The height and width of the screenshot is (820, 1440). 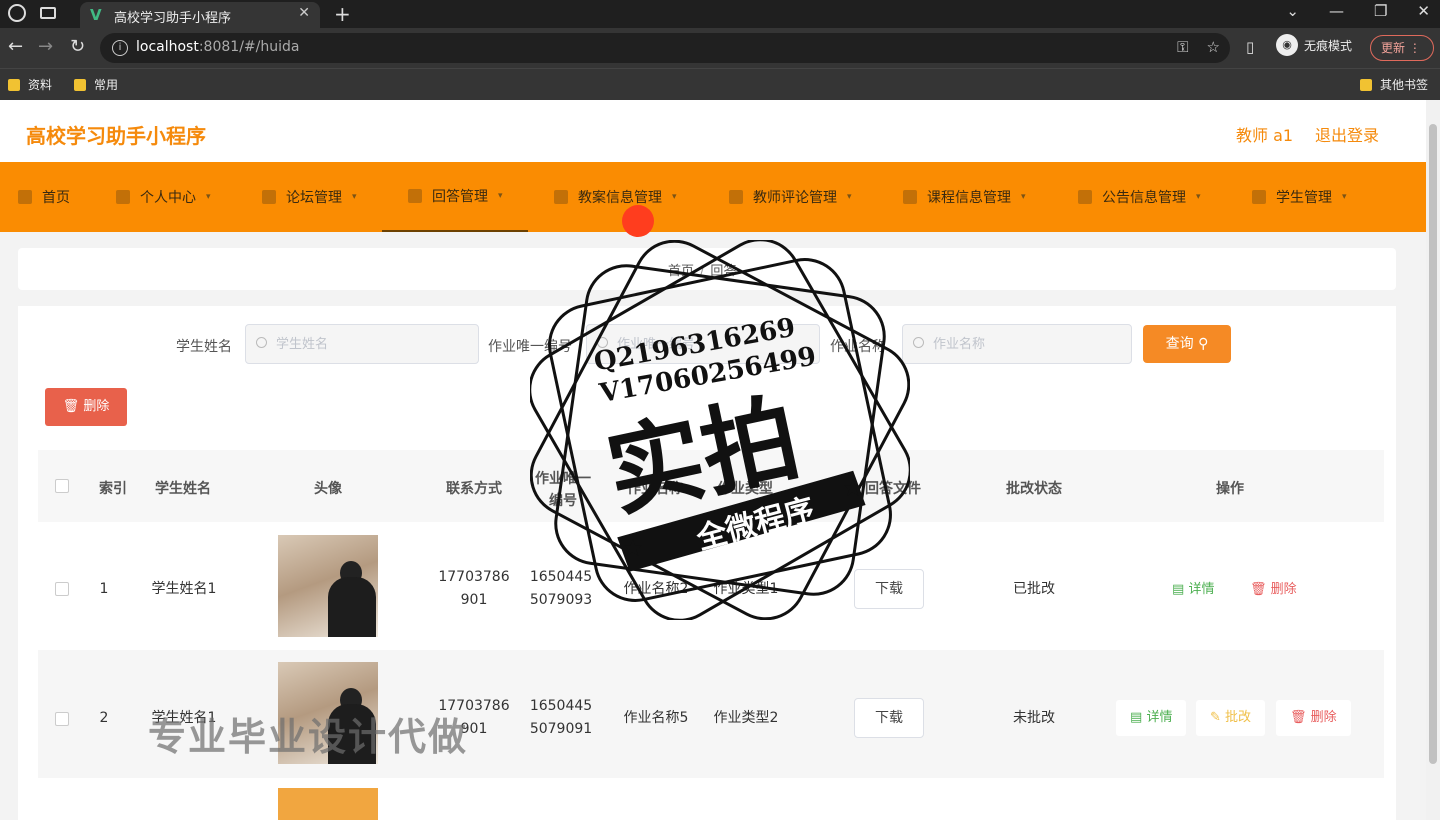 I want to click on tab-list-icon: ⌄, so click(x=1292, y=11).